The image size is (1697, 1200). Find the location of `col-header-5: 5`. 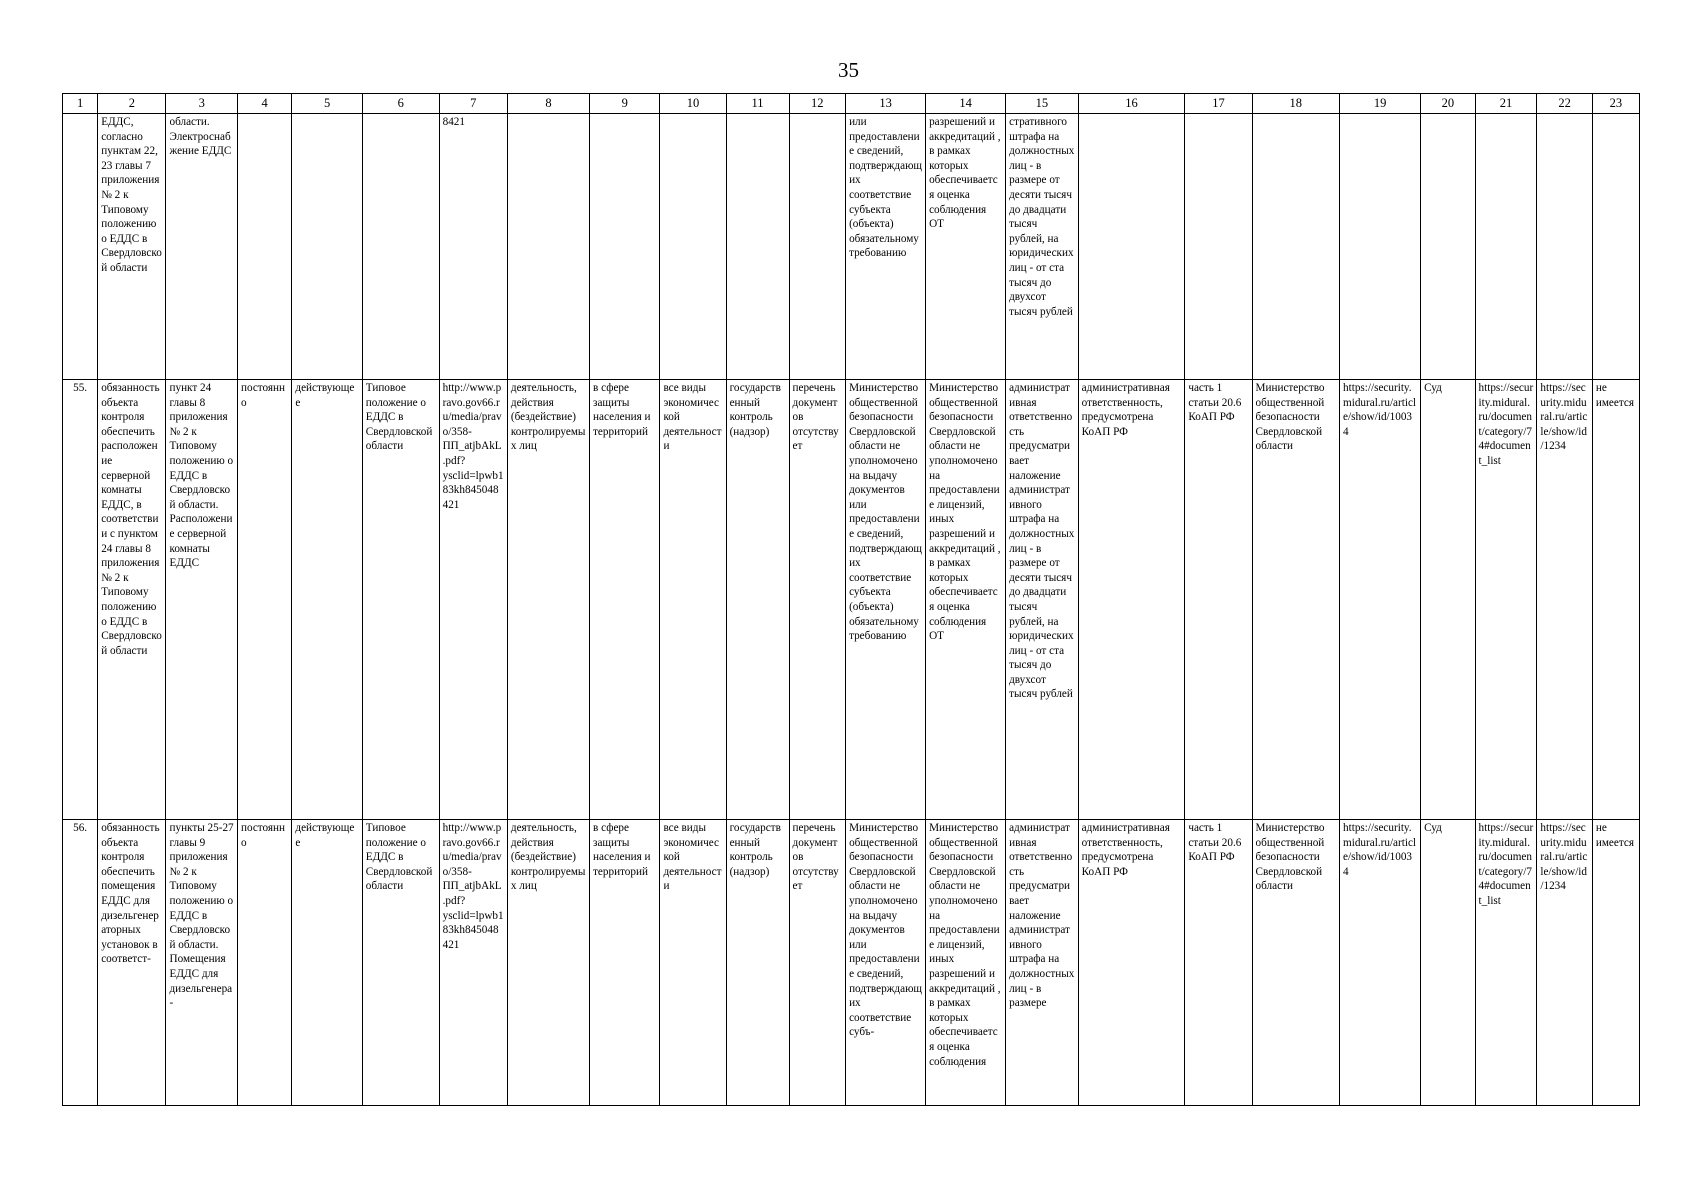

col-header-5: 5 is located at coordinates (327, 103).